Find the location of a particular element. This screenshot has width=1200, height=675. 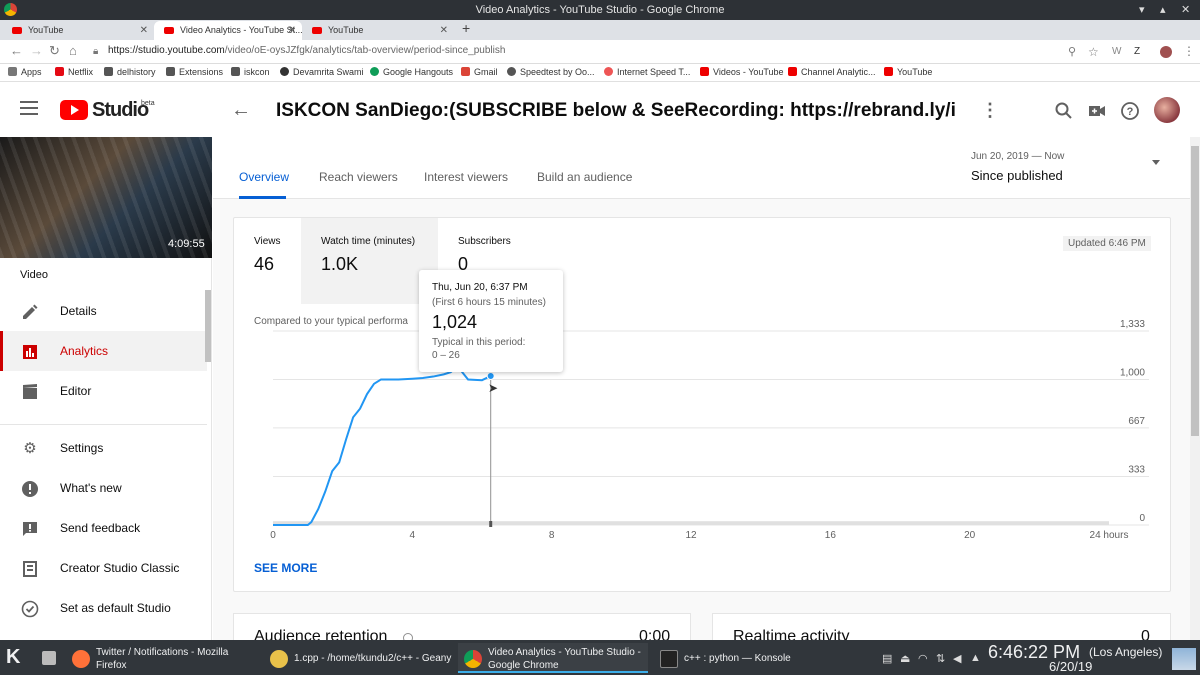

browser-tab-active: Video Analytics - YouTube St... ✕ is located at coordinates (228, 30).